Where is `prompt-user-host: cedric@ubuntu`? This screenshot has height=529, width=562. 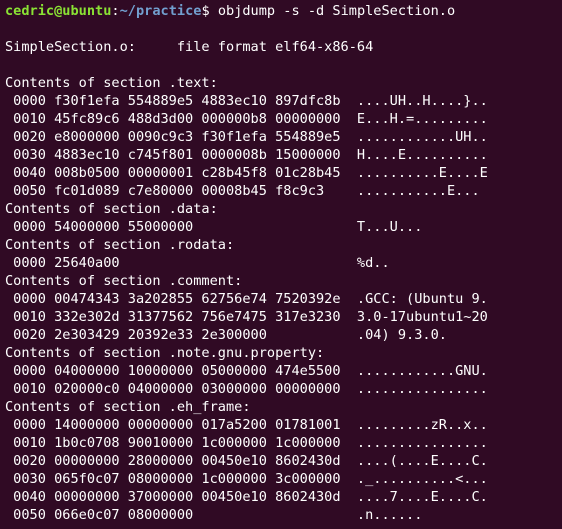 prompt-user-host: cedric@ubuntu is located at coordinates (58, 11).